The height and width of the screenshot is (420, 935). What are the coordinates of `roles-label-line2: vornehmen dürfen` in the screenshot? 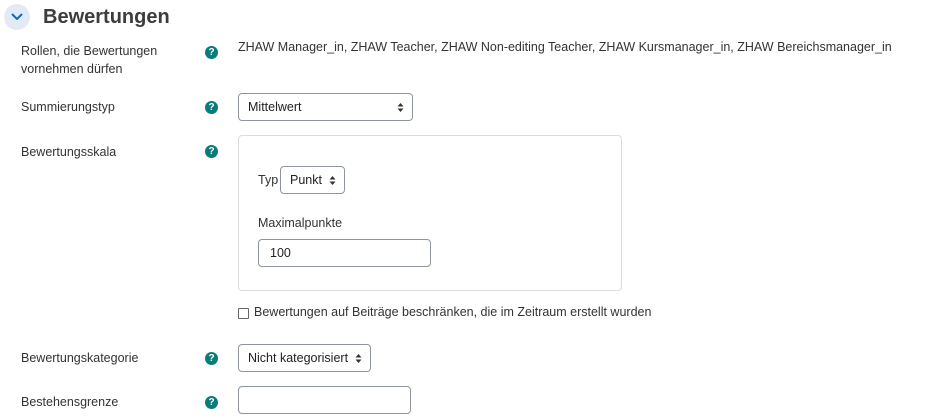 It's located at (72, 69).